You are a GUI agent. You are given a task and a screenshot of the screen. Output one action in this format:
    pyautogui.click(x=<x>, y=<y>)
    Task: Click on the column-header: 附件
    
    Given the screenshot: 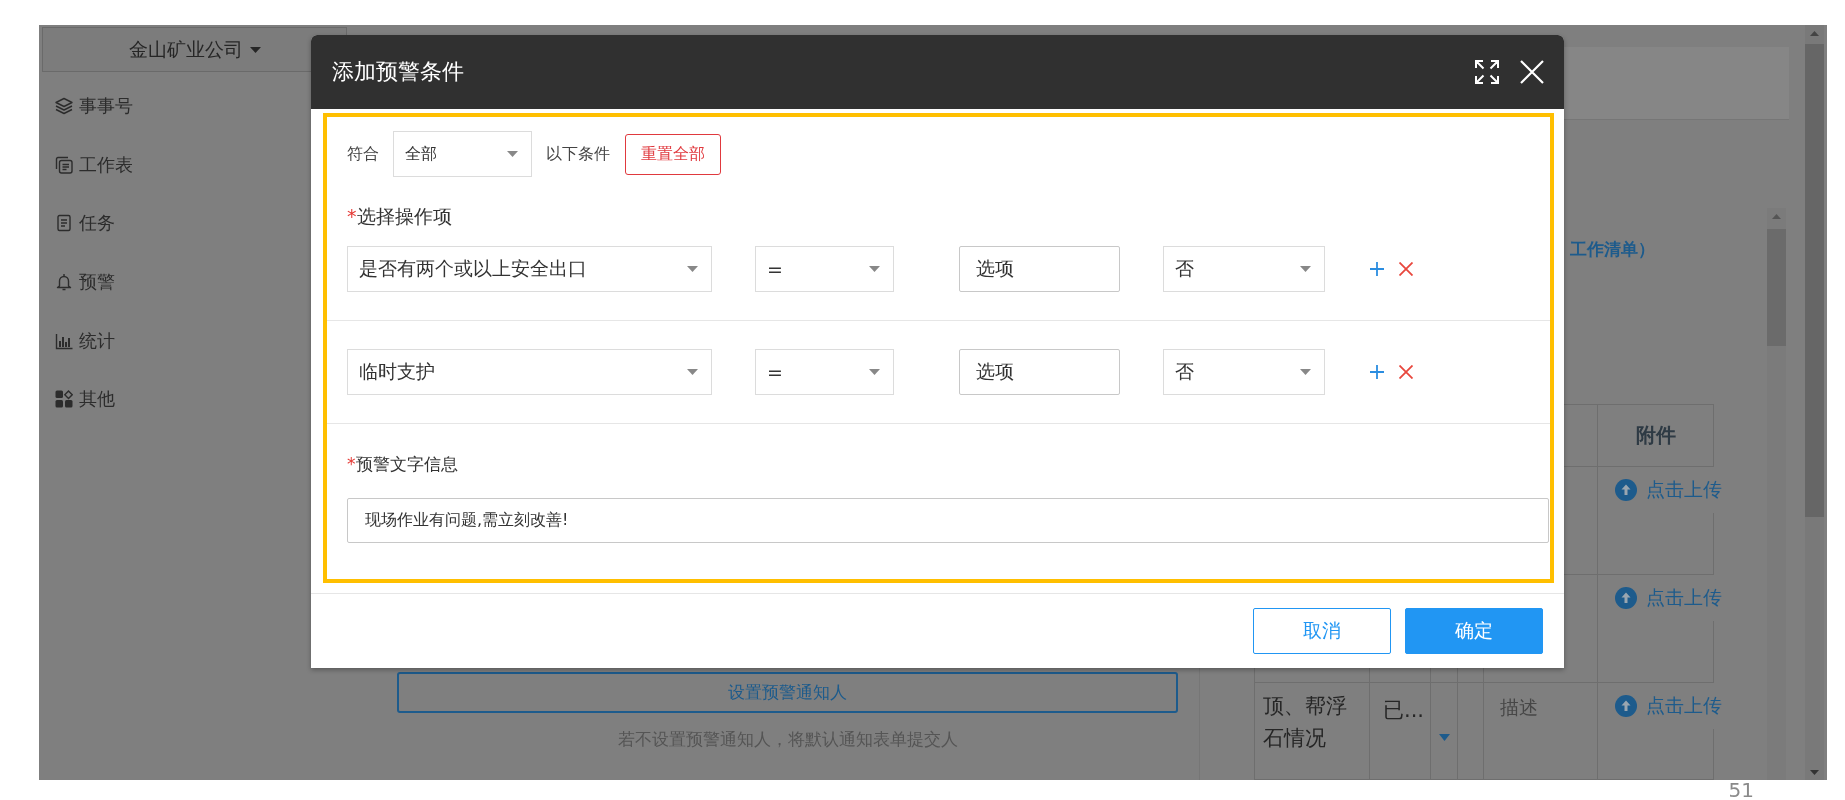 What is the action you would take?
    pyautogui.click(x=1656, y=435)
    